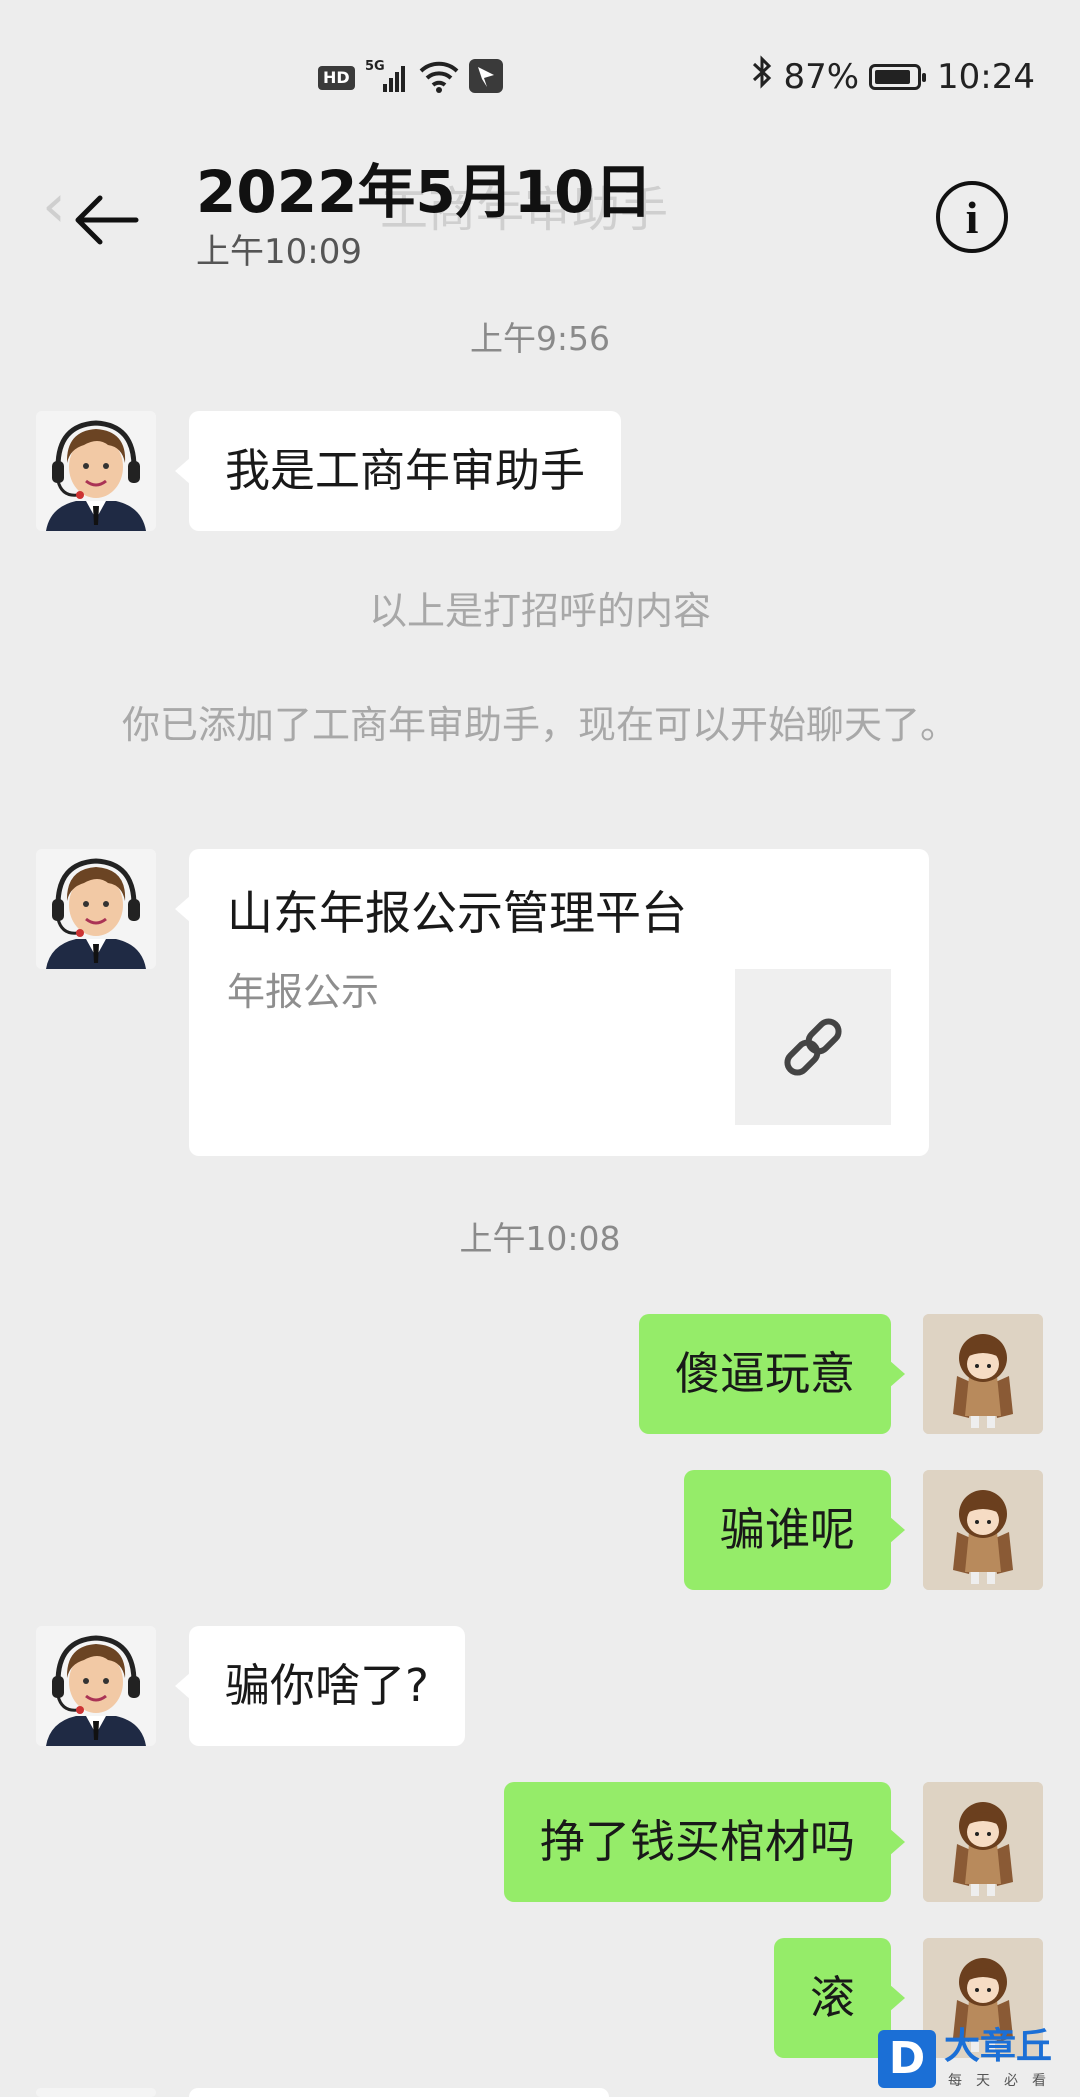 This screenshot has height=2097, width=1080. What do you see at coordinates (704, 1842) in the screenshot?
I see `message-bubble-outgoing: 挣了钱买棺材吗` at bounding box center [704, 1842].